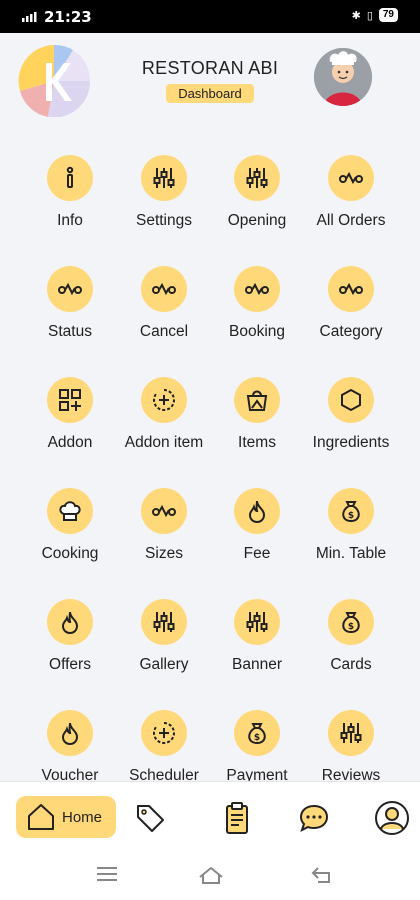  I want to click on menu-item-label: All Orders, so click(351, 220).